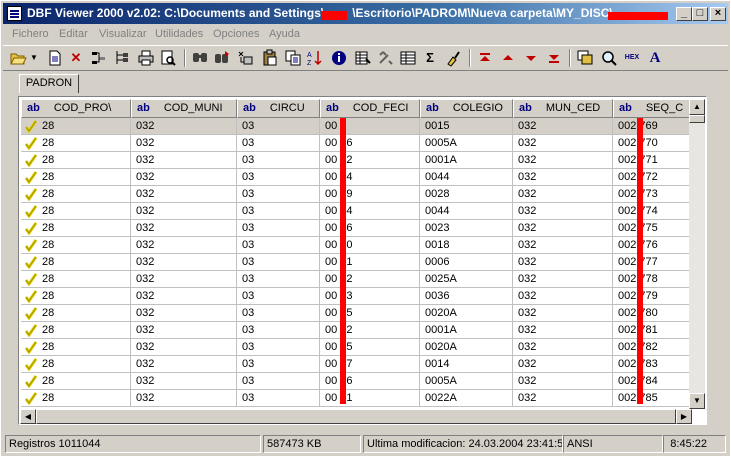 The width and height of the screenshot is (731, 457). Describe the element at coordinates (123, 34) in the screenshot. I see `menu-visualizar: Visualizar` at that location.